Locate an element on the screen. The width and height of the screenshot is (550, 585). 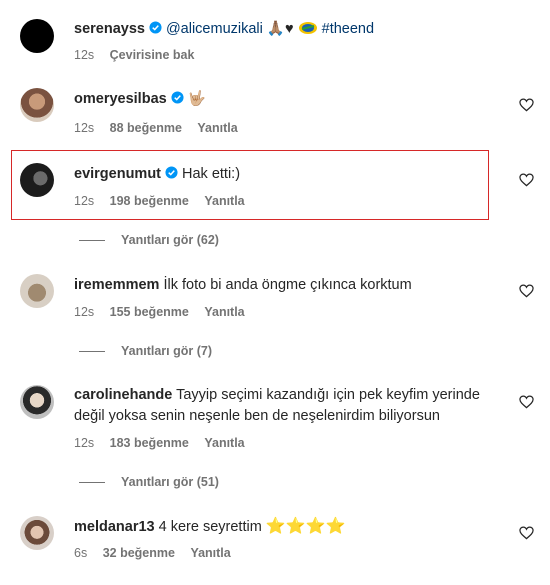
username: meldanar13 is located at coordinates (114, 527).